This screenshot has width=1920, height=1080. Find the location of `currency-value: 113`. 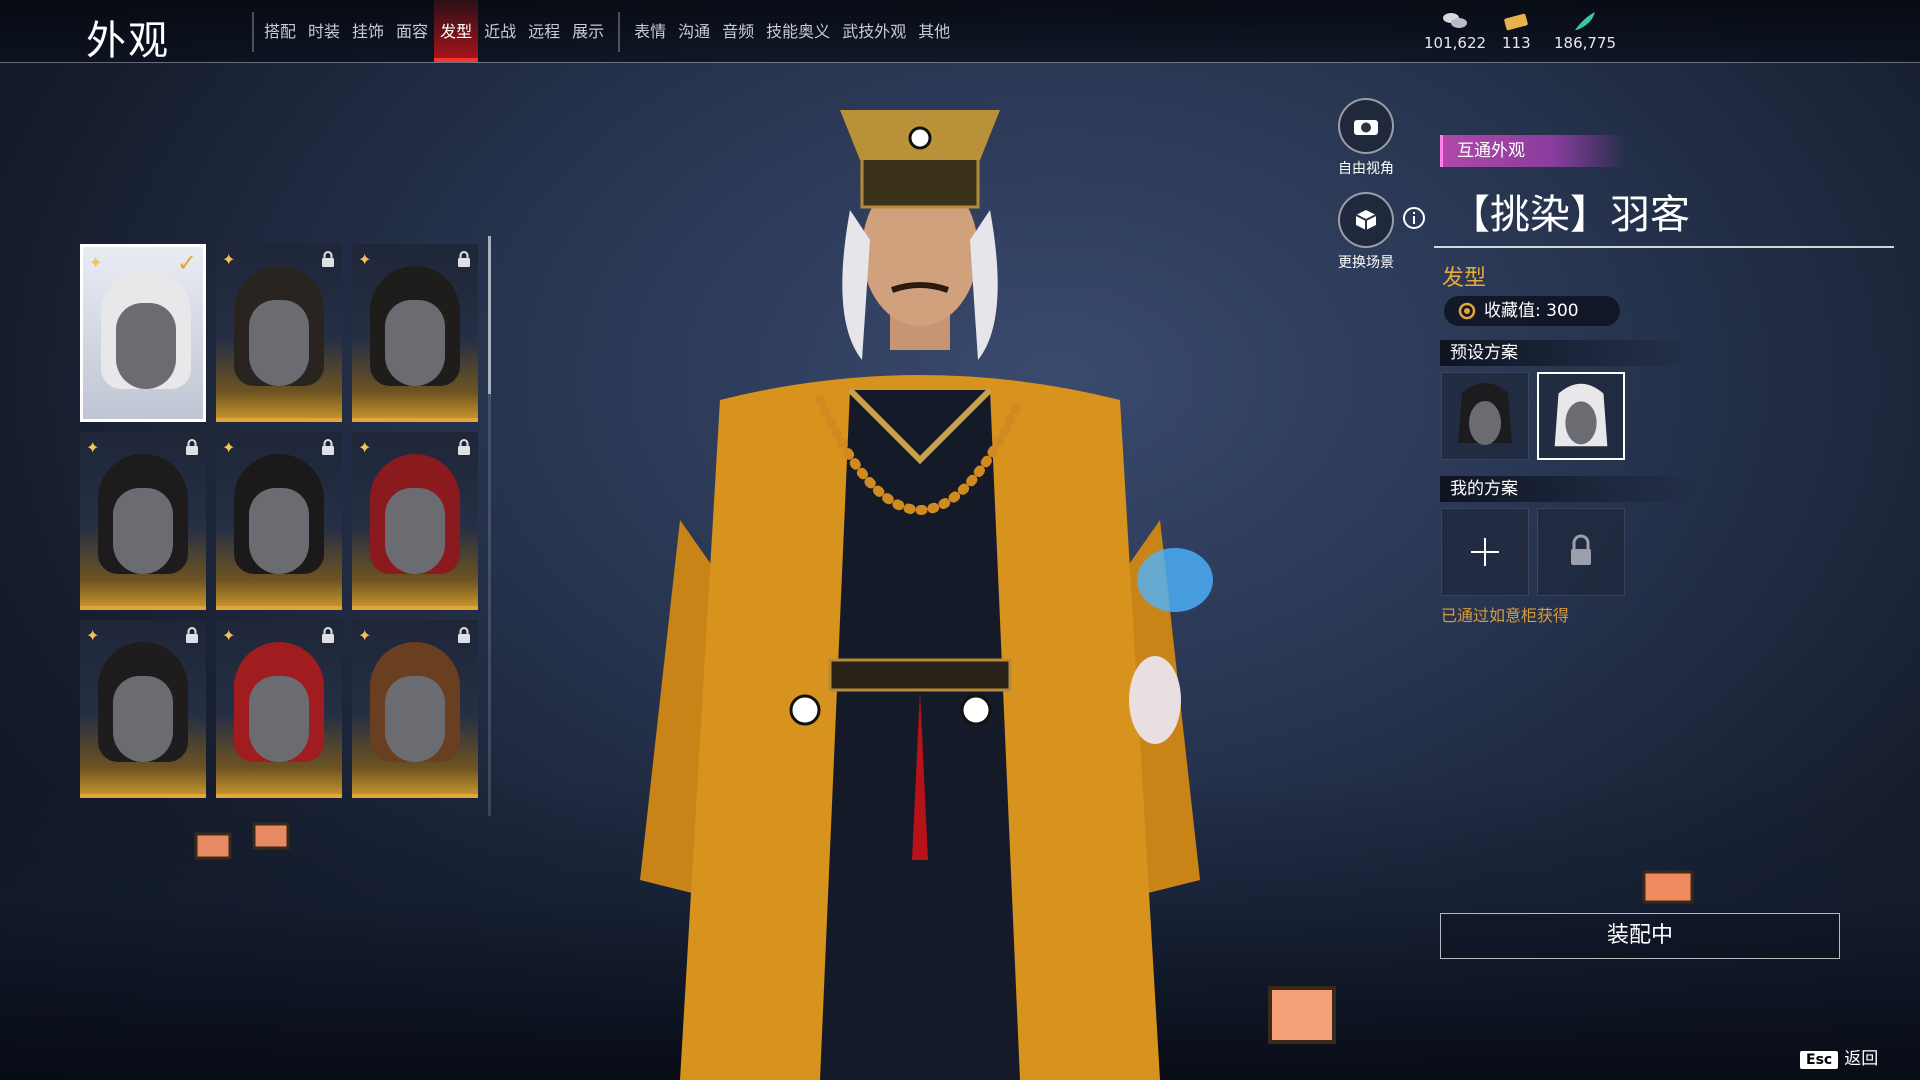

currency-value: 113 is located at coordinates (1516, 43).